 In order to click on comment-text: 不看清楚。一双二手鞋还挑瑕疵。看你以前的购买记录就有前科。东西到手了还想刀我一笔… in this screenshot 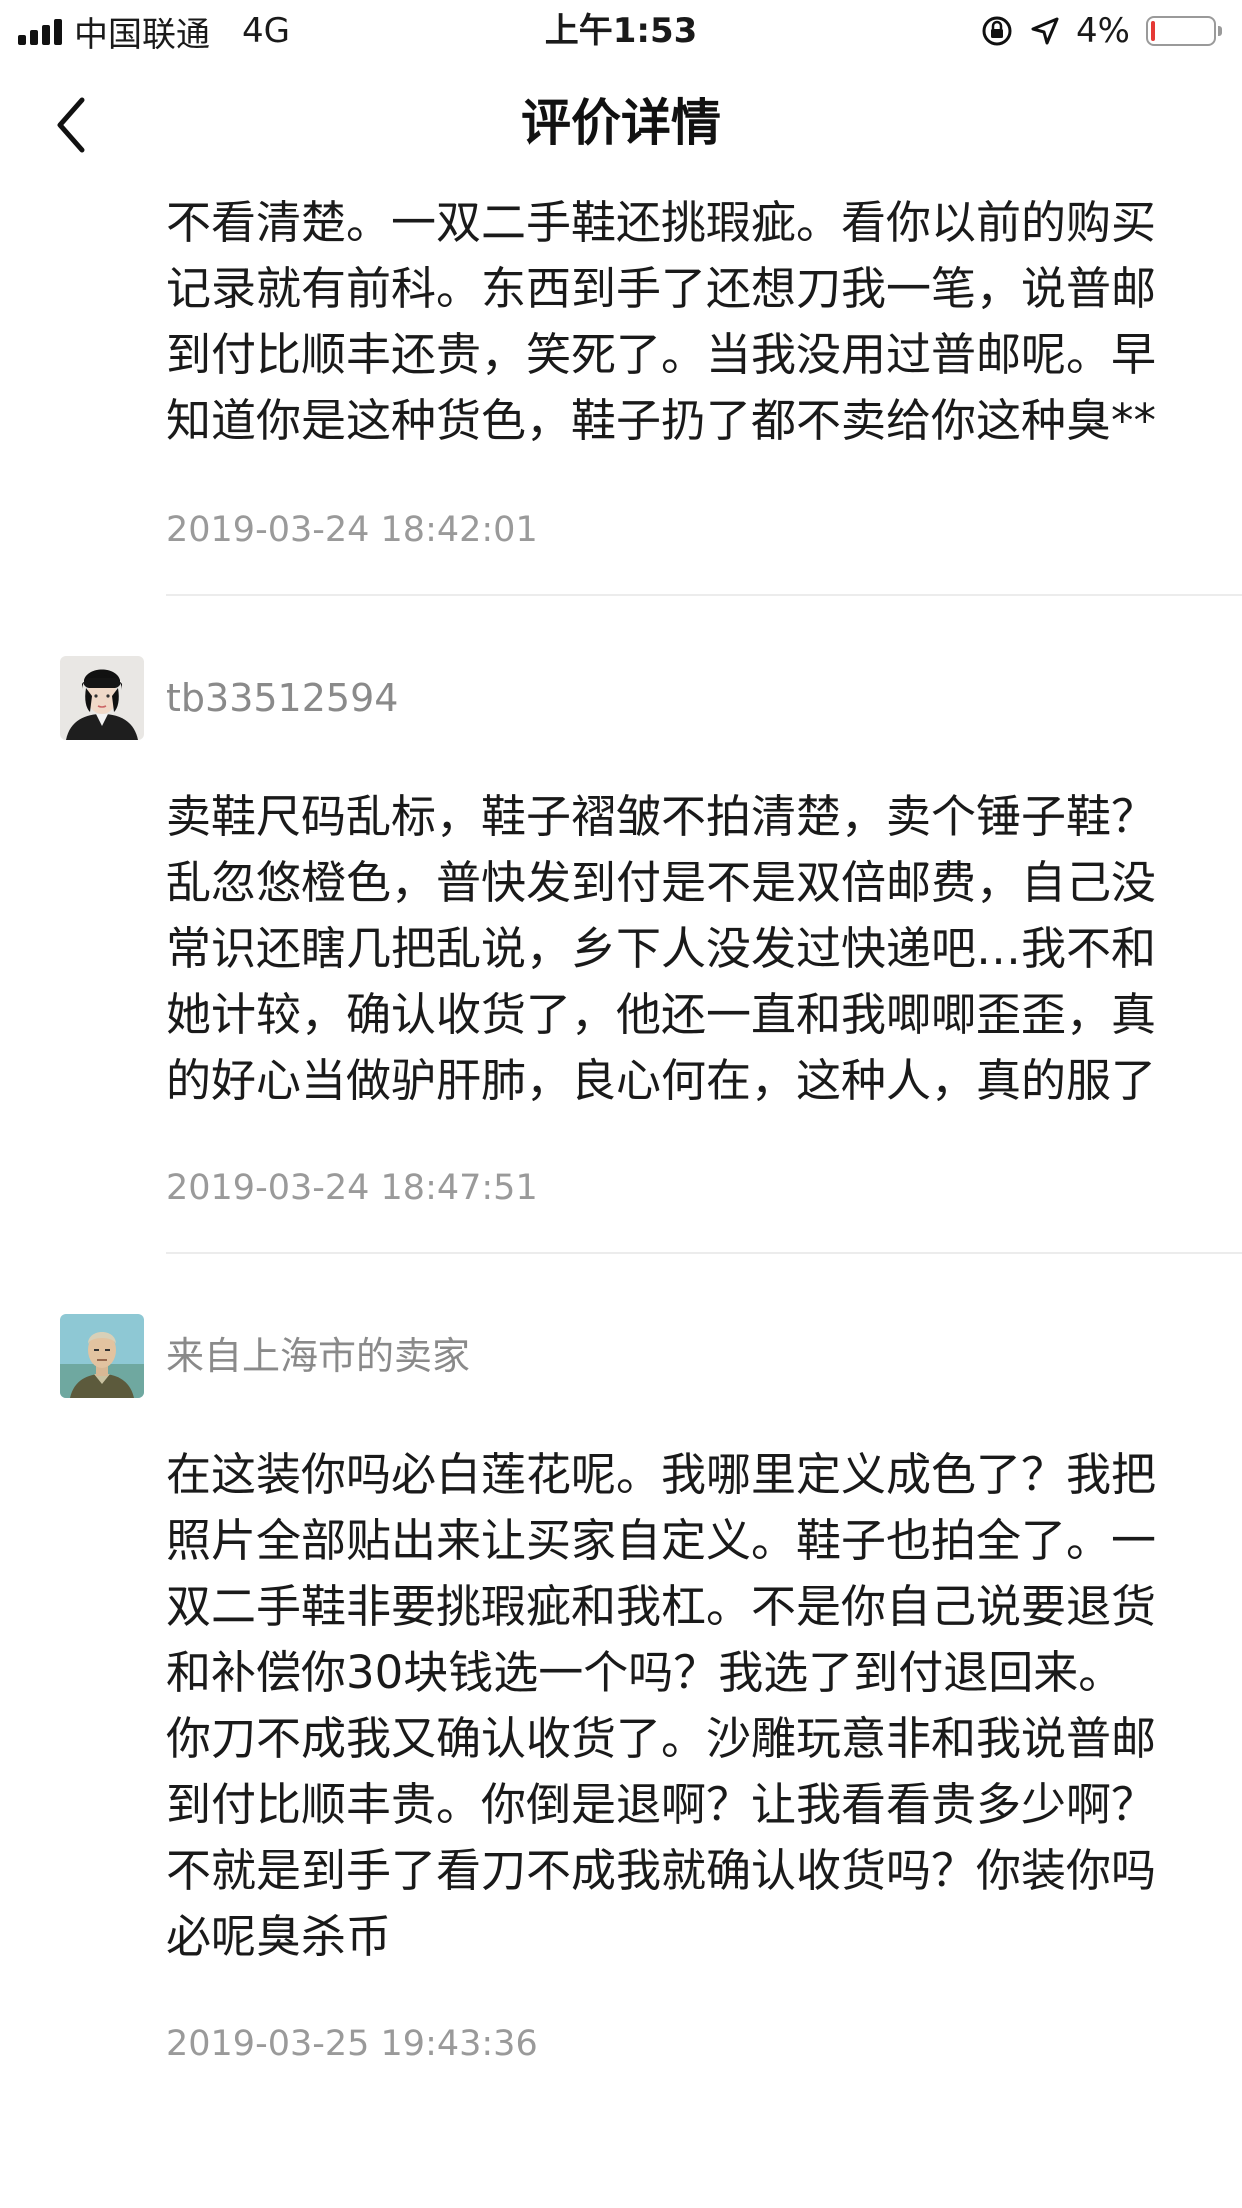, I will do `click(661, 321)`.